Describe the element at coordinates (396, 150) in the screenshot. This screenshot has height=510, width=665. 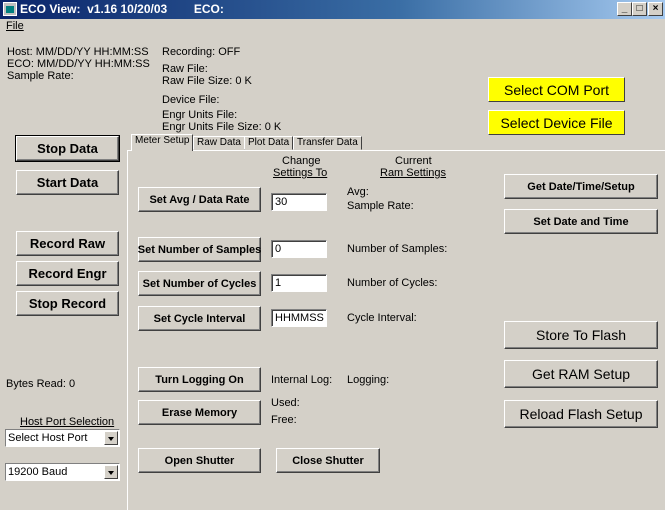
I see `tab-panel-border` at that location.